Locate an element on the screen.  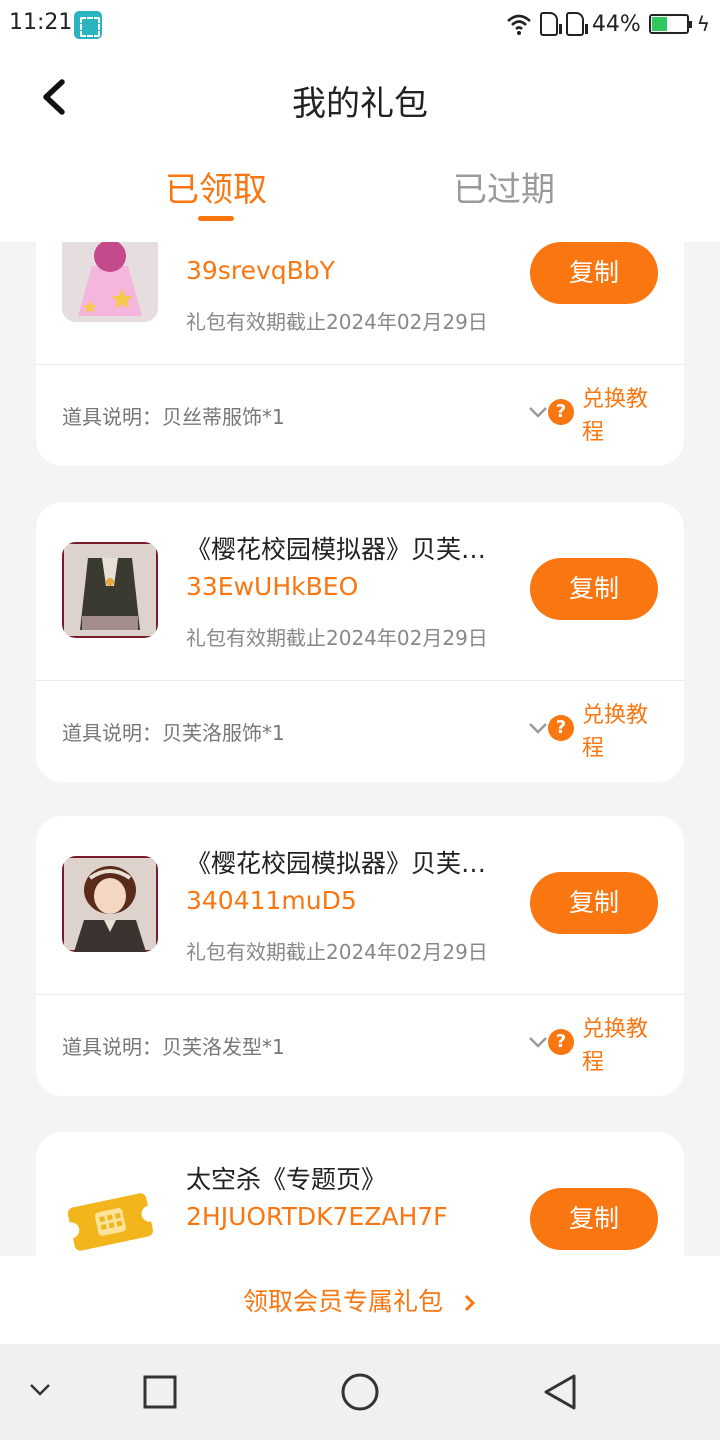
gift-card: 太空杀《专题页》 2HJUORTDK7EZAH7F 复制 is located at coordinates (360, 1194).